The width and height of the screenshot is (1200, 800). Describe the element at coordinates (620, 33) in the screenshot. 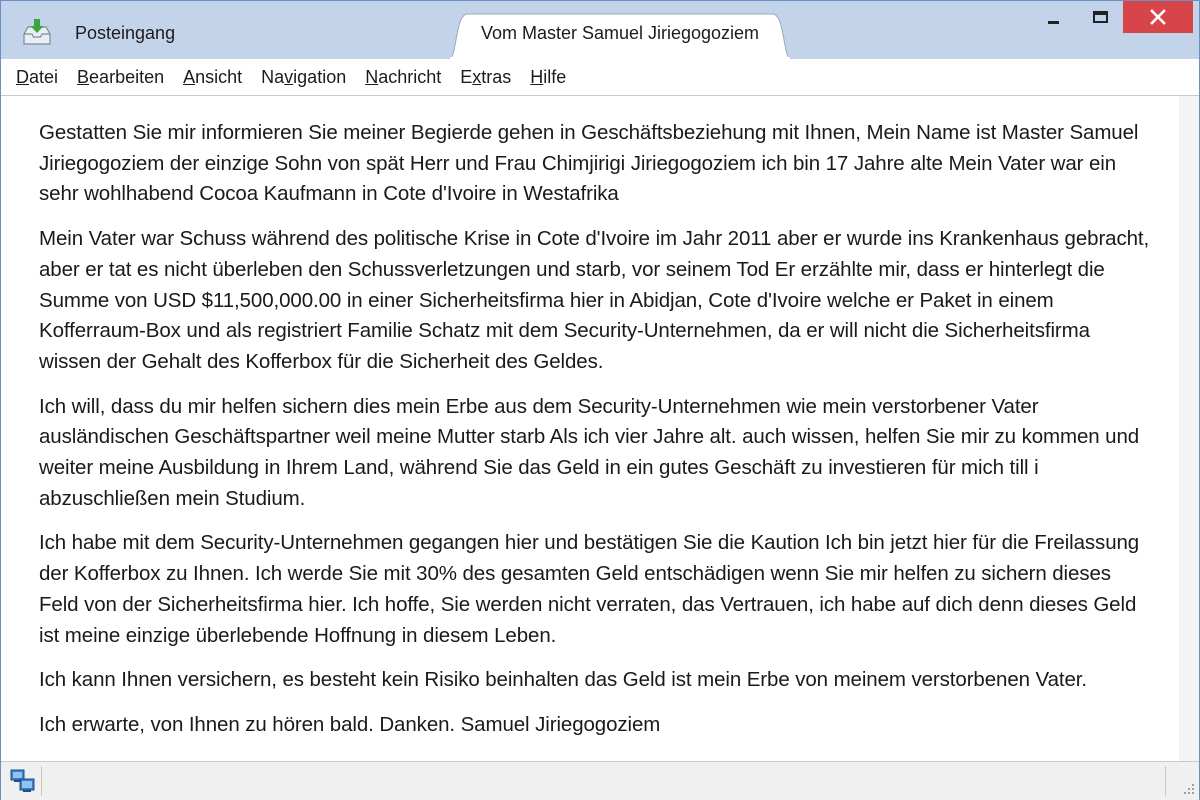

I see `tab-message-label: Vom Master Samuel Jiriegogoziem` at that location.